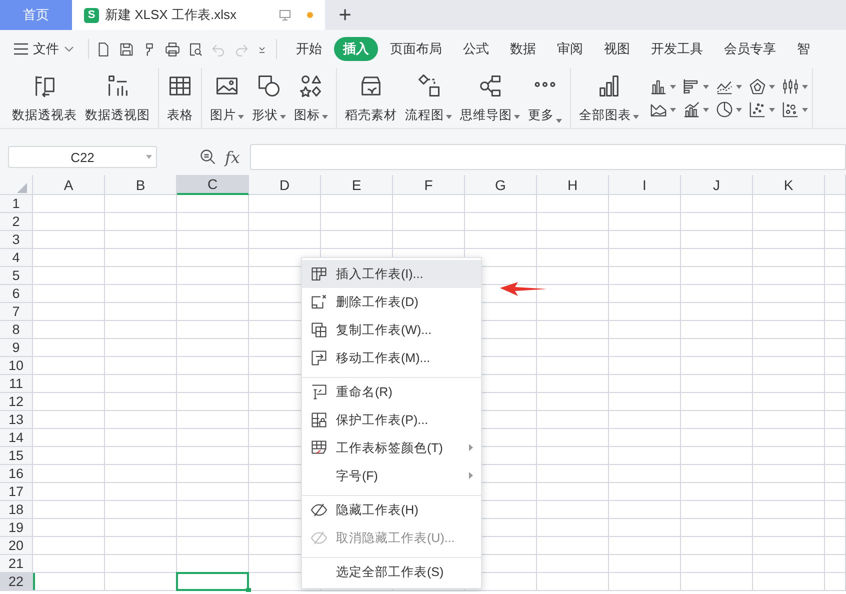  Describe the element at coordinates (695, 109) in the screenshot. I see `combo-chart-button` at that location.